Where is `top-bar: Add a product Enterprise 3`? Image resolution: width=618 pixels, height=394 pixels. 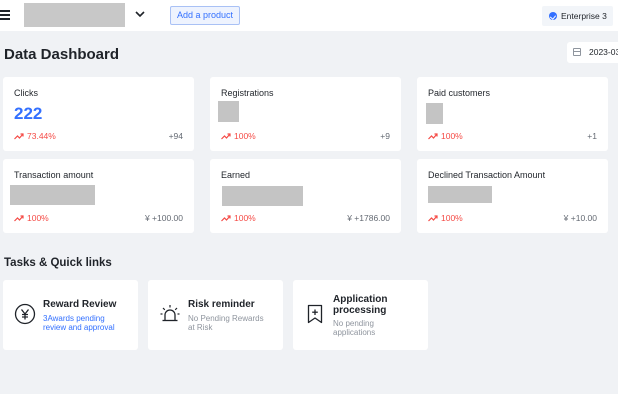
top-bar: Add a product Enterprise 3 is located at coordinates (309, 15).